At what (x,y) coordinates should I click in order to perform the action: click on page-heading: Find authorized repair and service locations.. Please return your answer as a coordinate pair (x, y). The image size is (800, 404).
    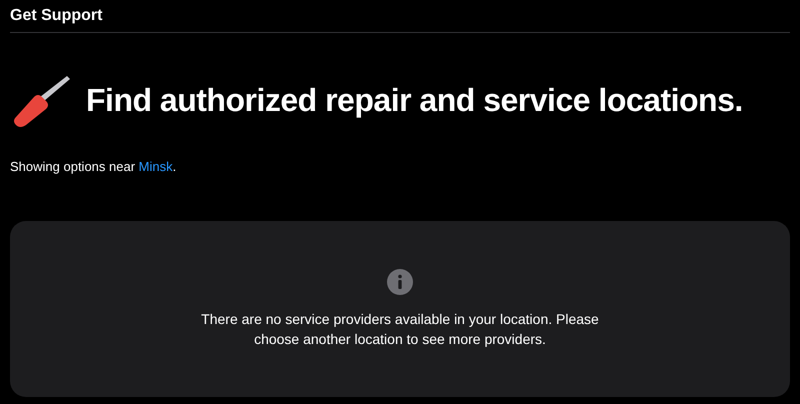
    Looking at the image, I should click on (414, 100).